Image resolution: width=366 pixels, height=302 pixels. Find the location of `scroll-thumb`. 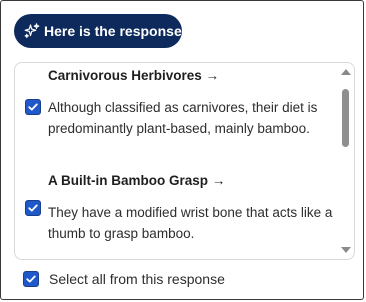

scroll-thumb is located at coordinates (345, 118).